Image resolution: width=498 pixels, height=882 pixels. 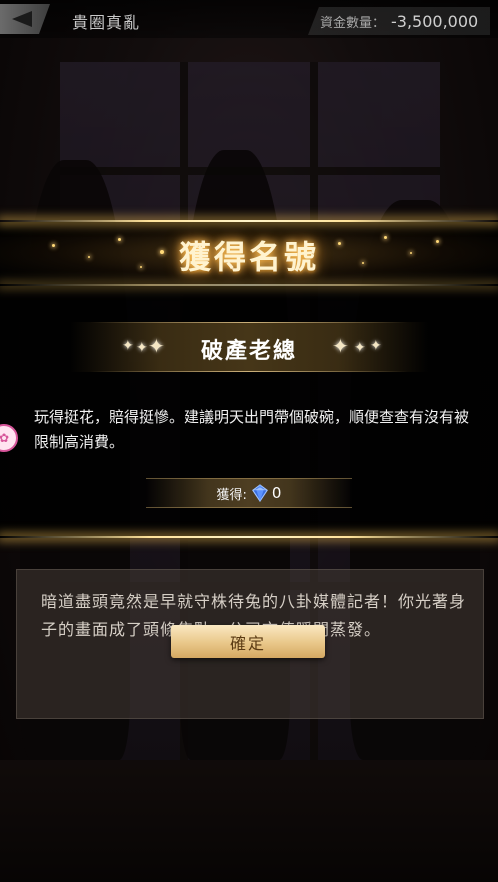 I want to click on bottom-gold-line, so click(x=249, y=537).